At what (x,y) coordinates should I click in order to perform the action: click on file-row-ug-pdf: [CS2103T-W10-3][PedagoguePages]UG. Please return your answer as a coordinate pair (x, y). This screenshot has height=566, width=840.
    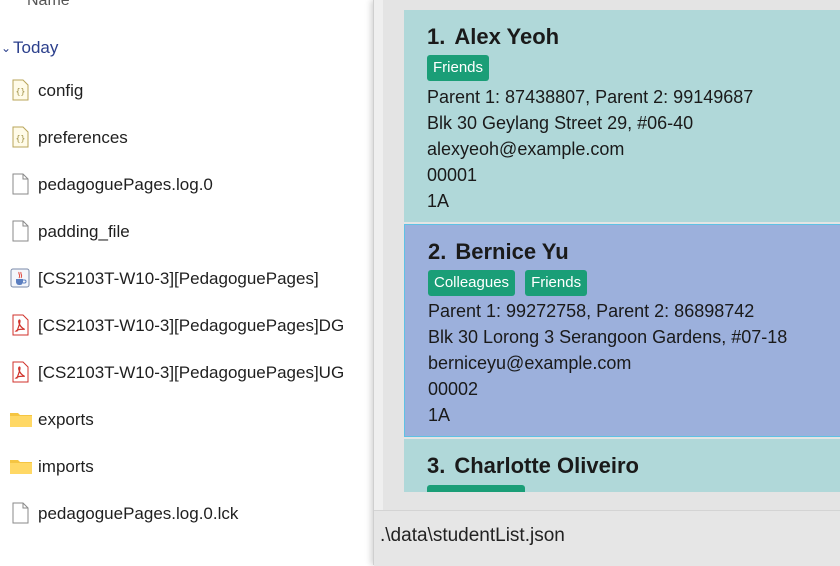
    Looking at the image, I should click on (186, 372).